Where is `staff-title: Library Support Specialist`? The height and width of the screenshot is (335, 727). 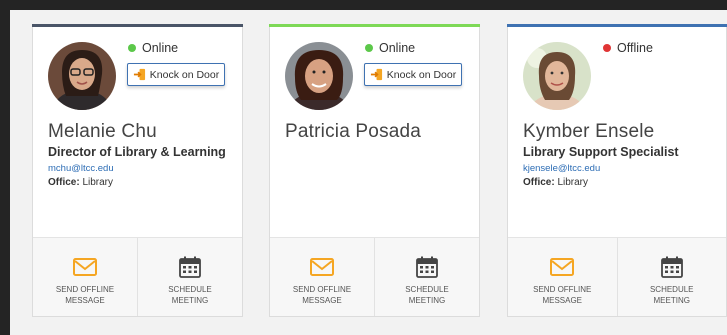 staff-title: Library Support Specialist is located at coordinates (601, 152).